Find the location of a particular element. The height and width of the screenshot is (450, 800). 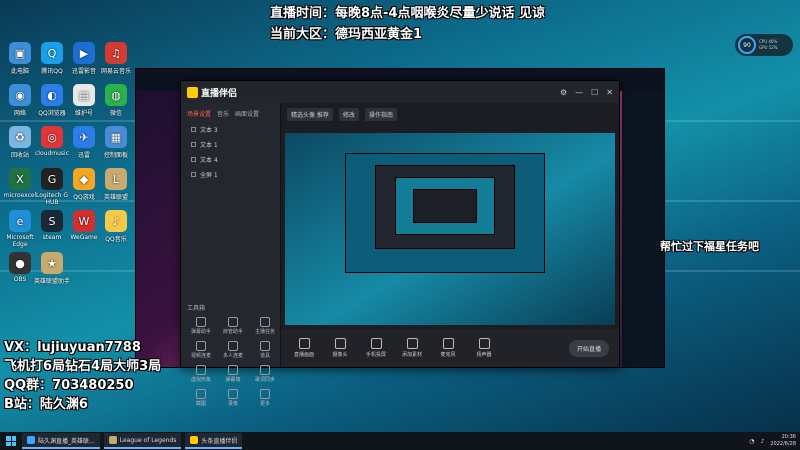

desktop-icon-tencent-qq: Q 腾讯QQ is located at coordinates (52, 58).